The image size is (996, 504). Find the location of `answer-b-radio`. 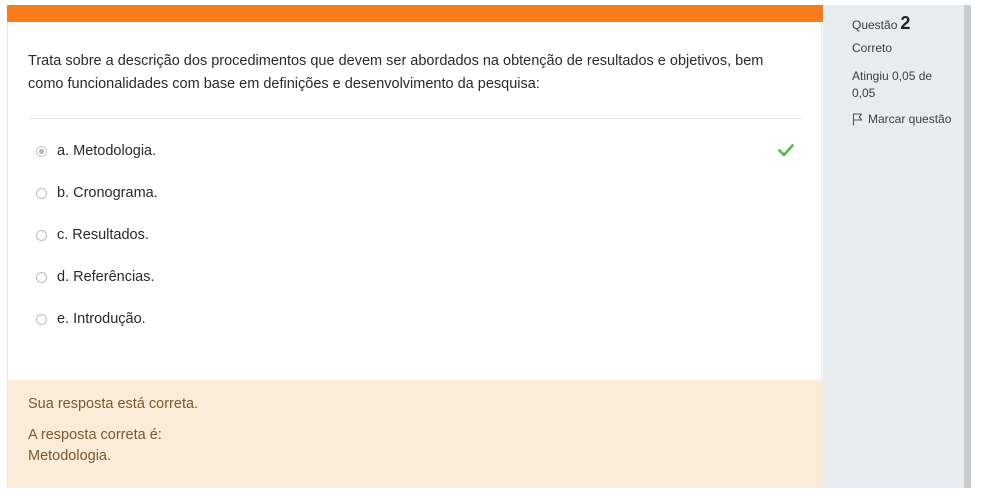

answer-b-radio is located at coordinates (41, 193).